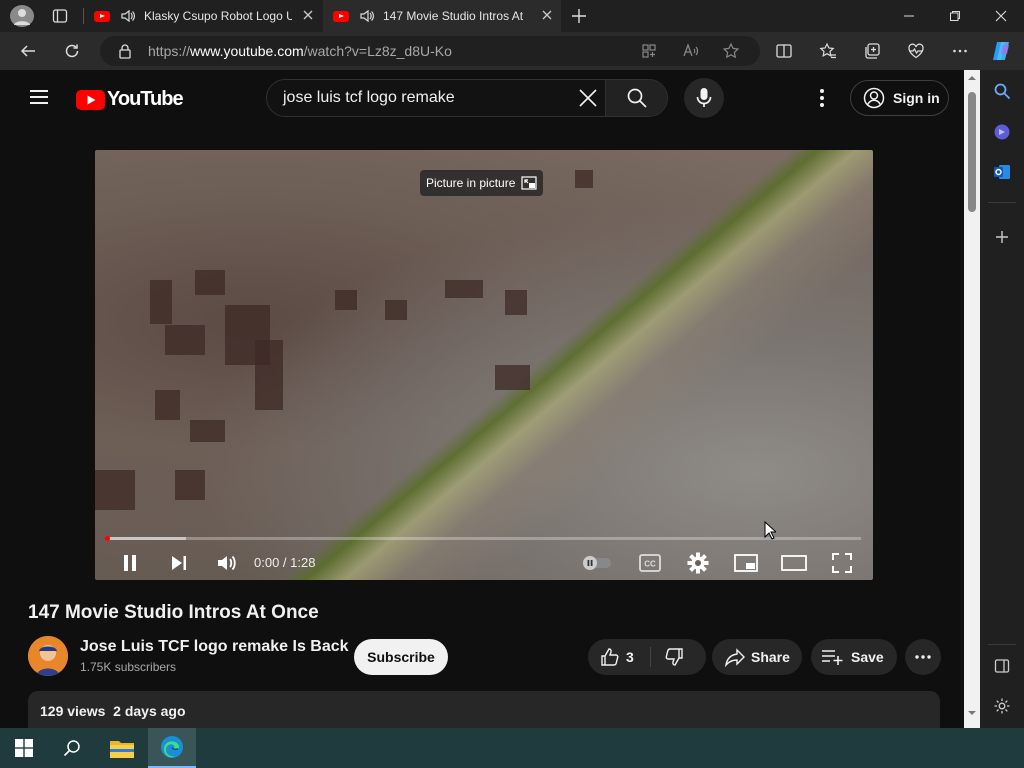 The width and height of the screenshot is (1024, 768). I want to click on app-available-icon, so click(649, 51).